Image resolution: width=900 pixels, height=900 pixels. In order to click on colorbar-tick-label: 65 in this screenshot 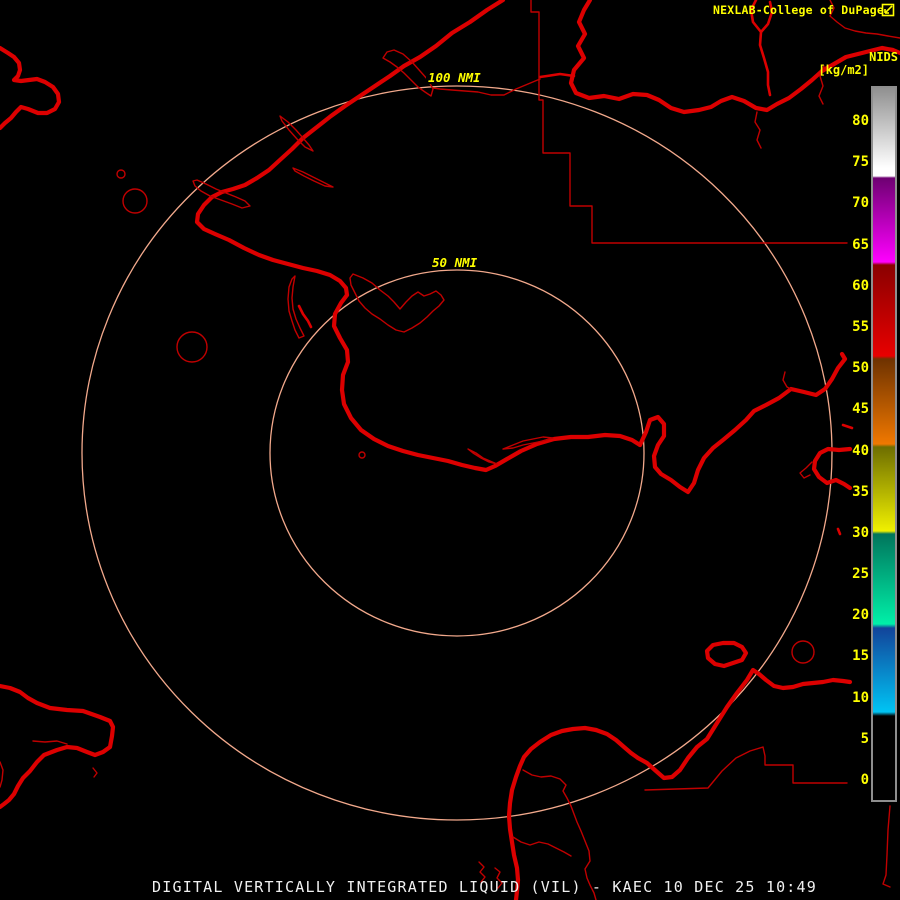, I will do `click(860, 245)`.